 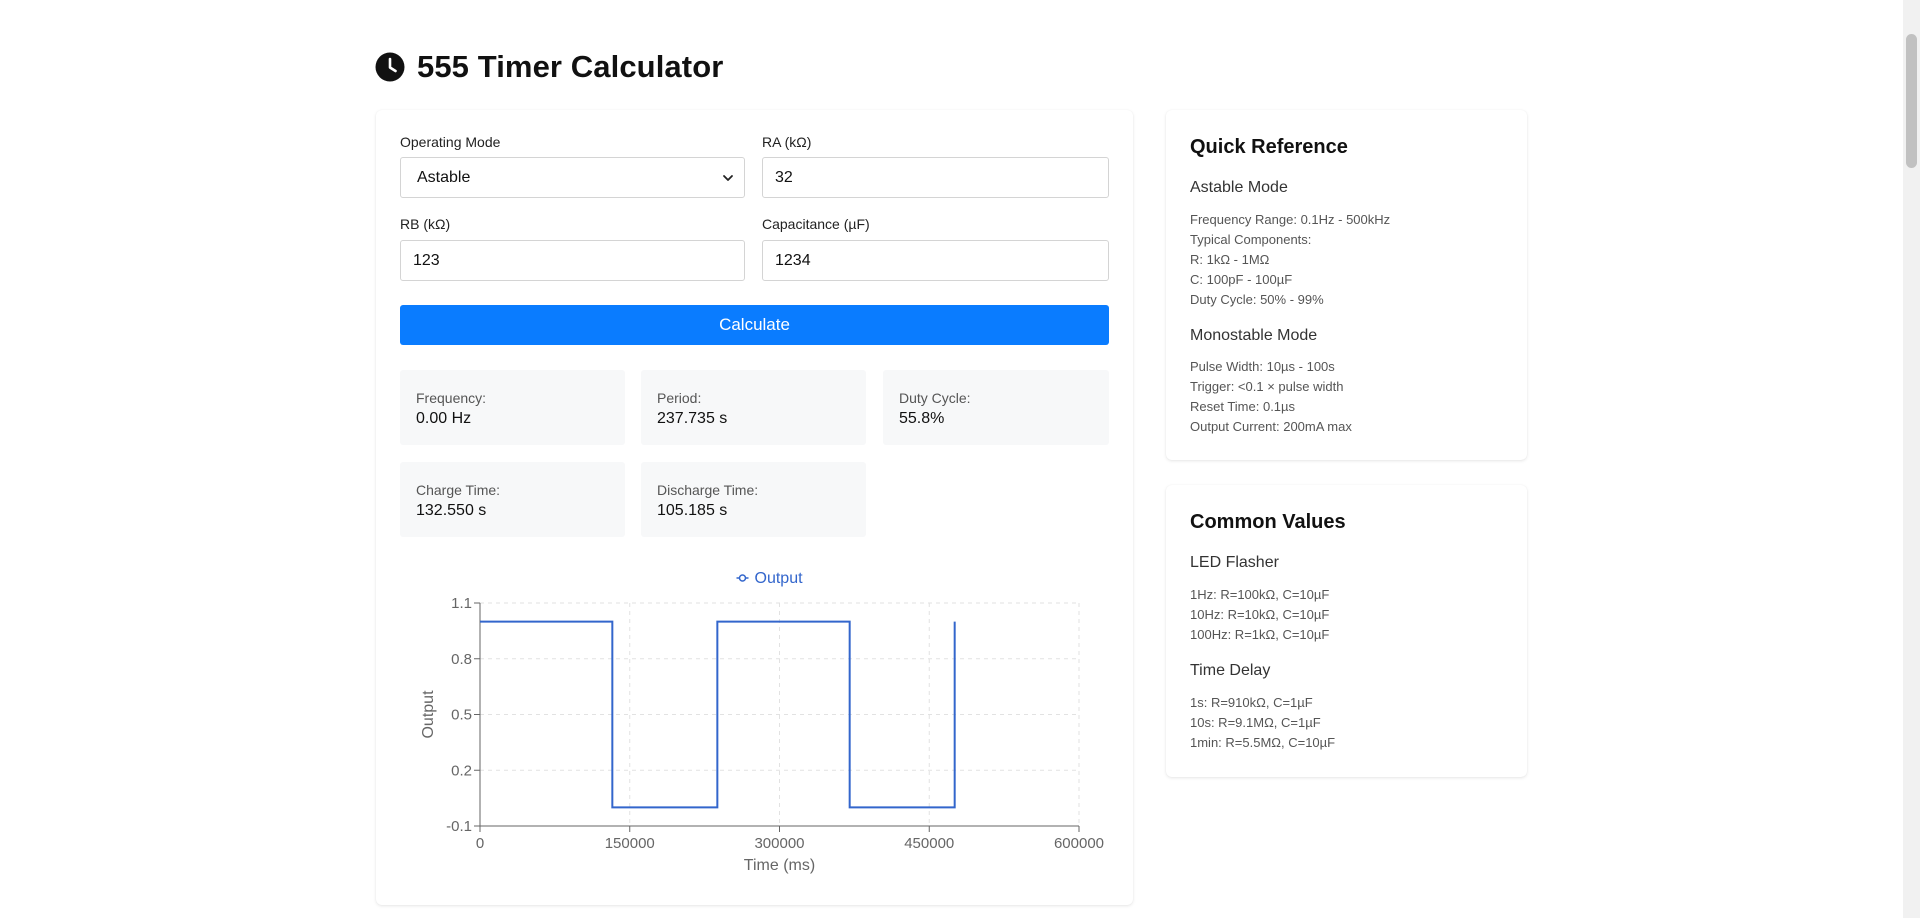 I want to click on charge-time-label: Charge Time:, so click(x=458, y=490).